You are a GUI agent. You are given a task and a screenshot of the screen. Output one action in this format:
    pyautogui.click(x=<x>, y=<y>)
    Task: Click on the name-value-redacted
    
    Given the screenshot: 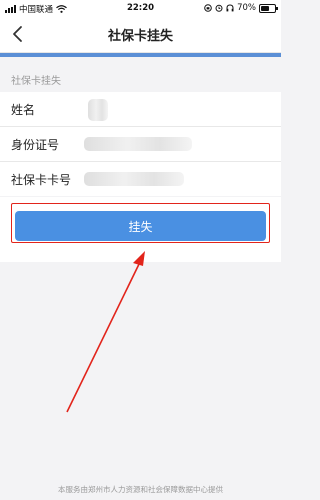 What is the action you would take?
    pyautogui.click(x=98, y=110)
    